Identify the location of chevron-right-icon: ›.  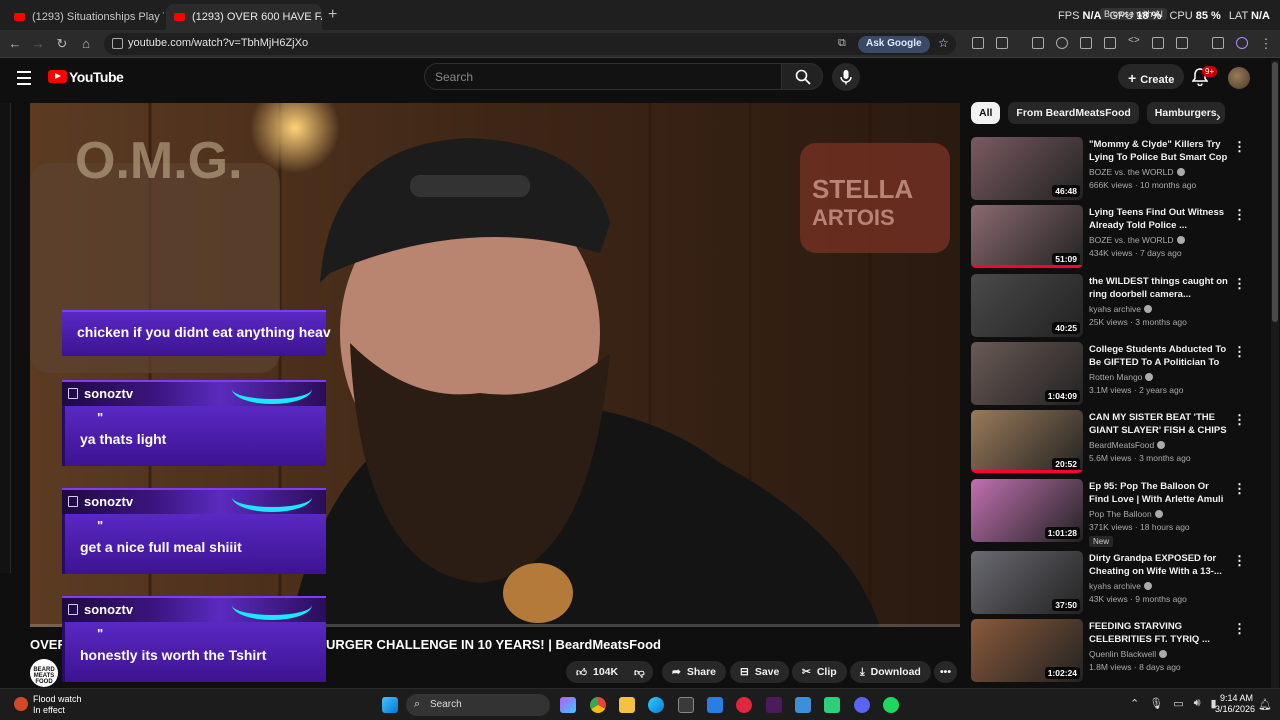
(1218, 116).